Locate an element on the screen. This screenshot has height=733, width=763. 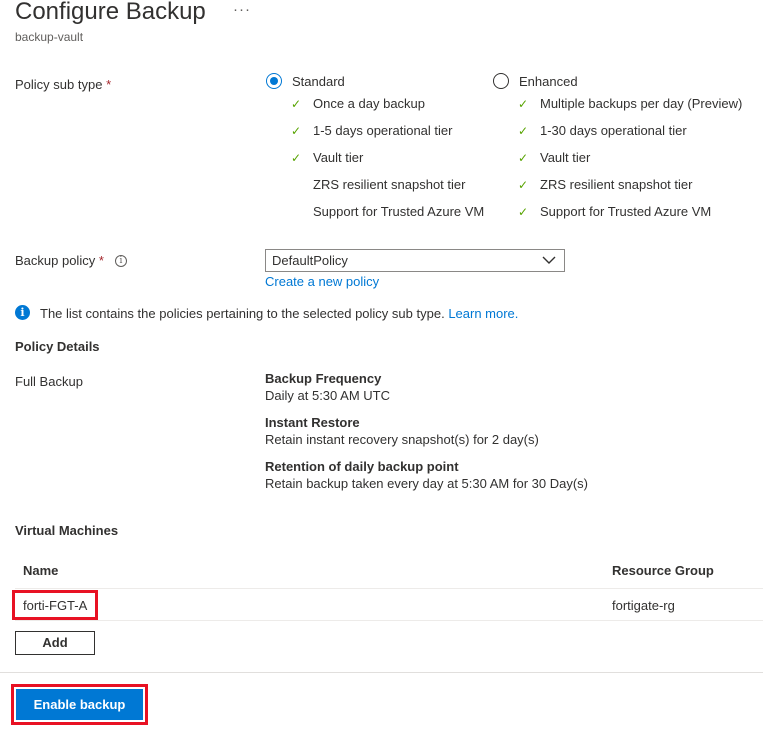
chevron-down-icon is located at coordinates (549, 260).